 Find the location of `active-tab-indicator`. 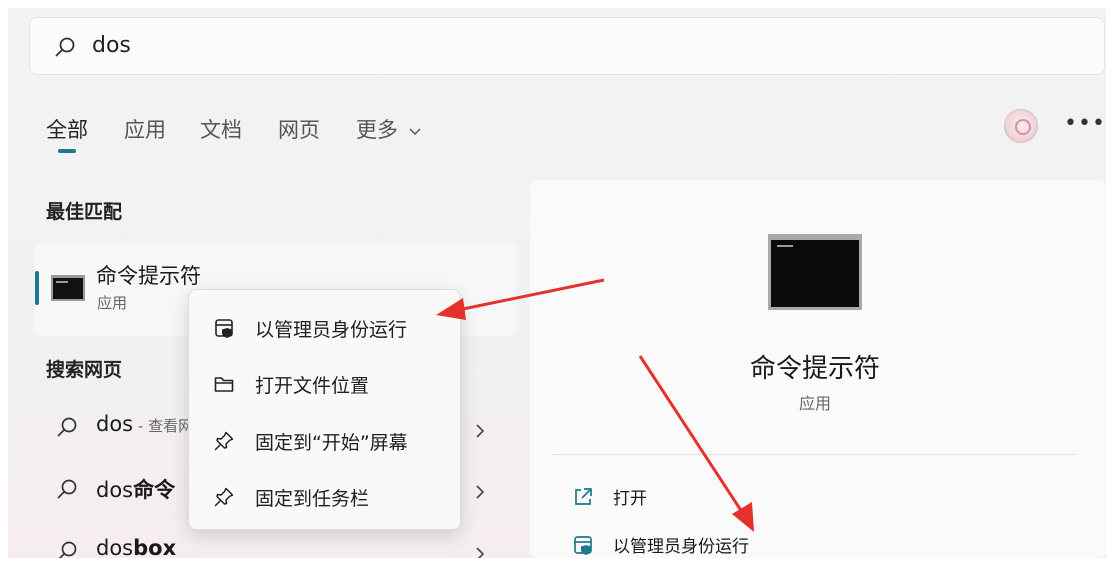

active-tab-indicator is located at coordinates (67, 151).